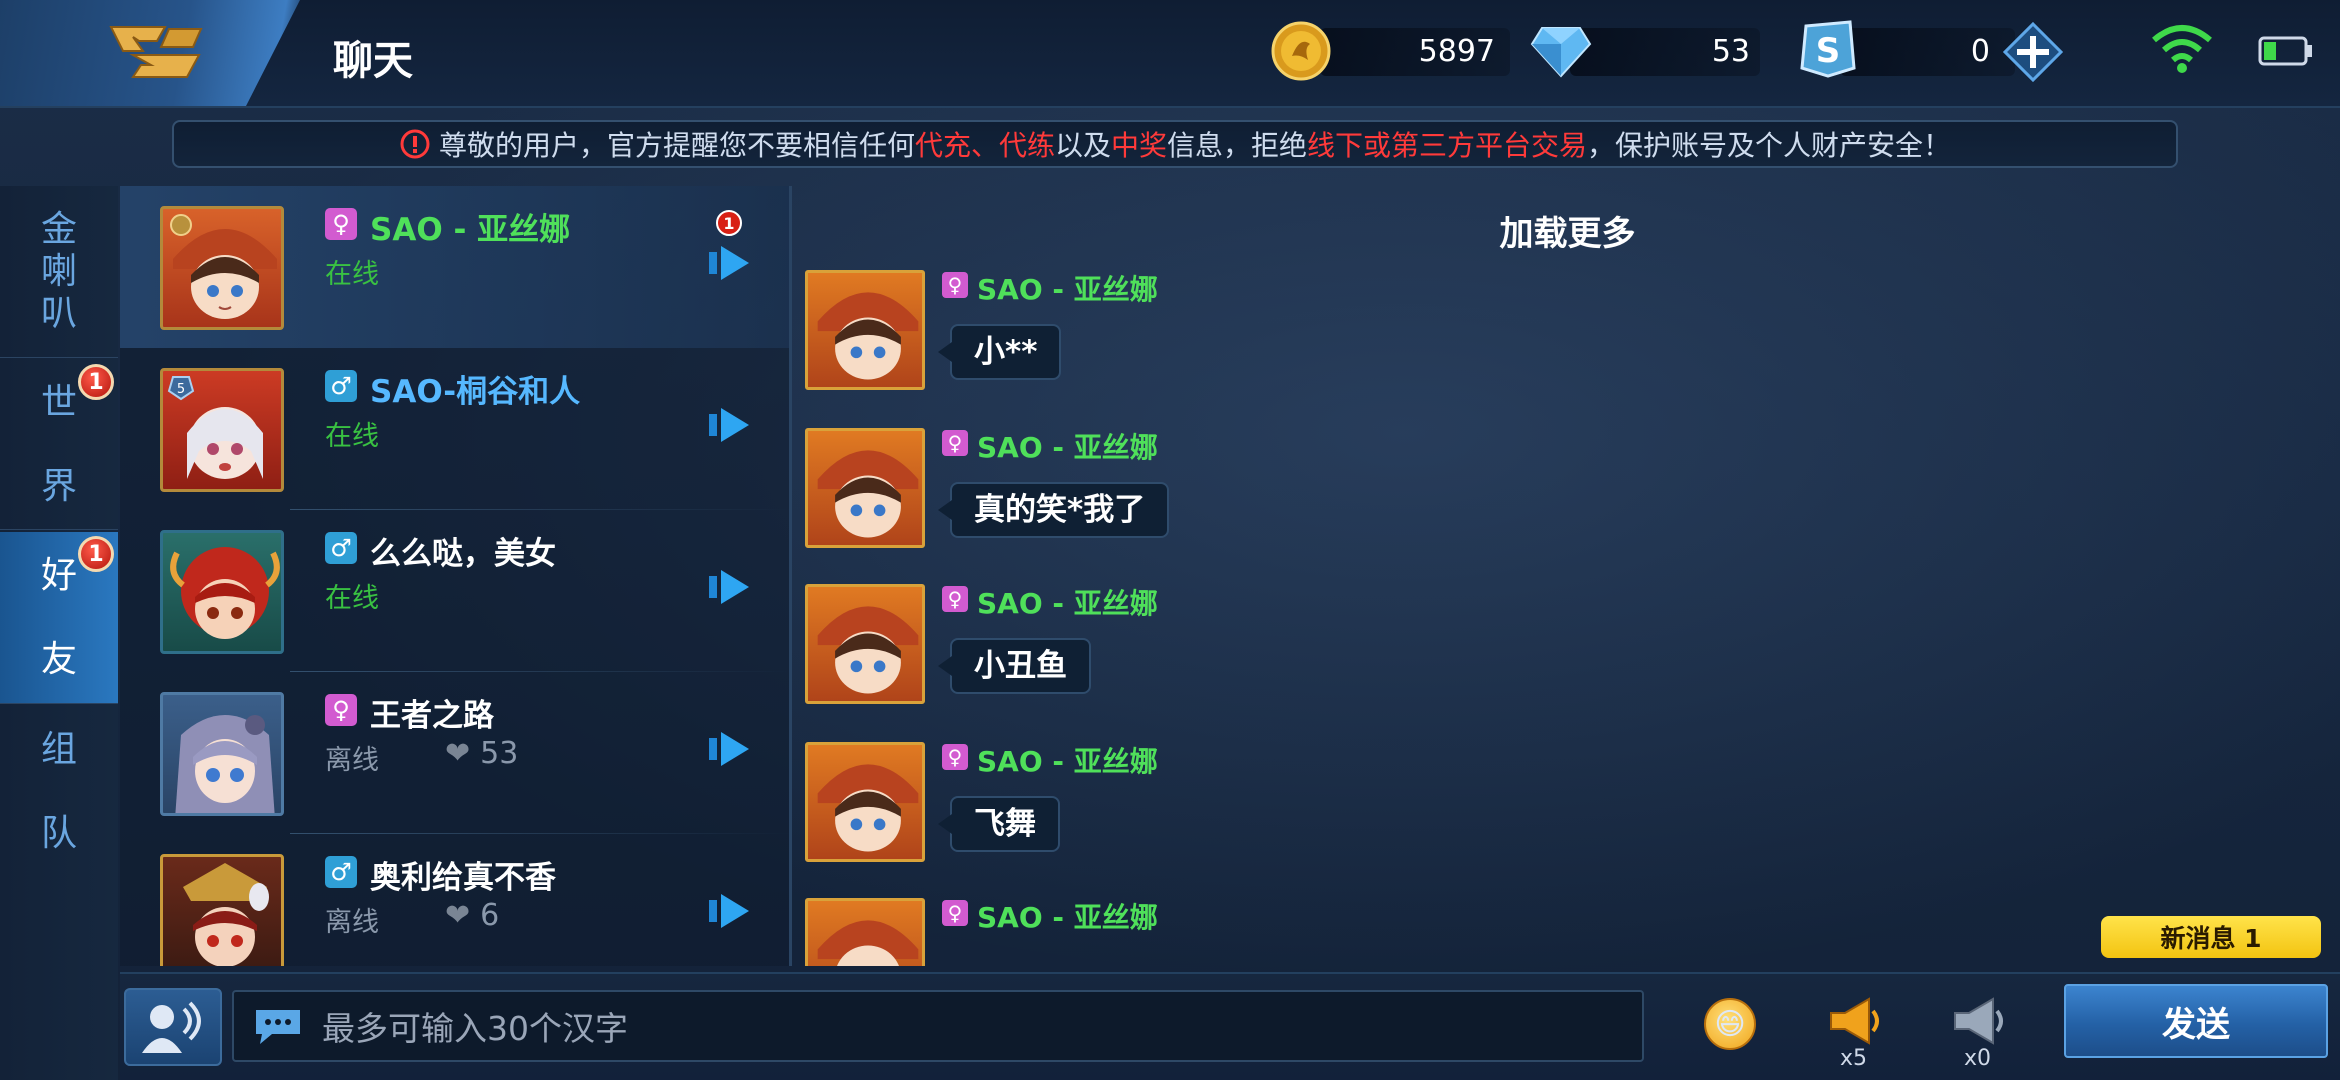 The height and width of the screenshot is (1080, 2340). I want to click on horn-icon, so click(1854, 1021).